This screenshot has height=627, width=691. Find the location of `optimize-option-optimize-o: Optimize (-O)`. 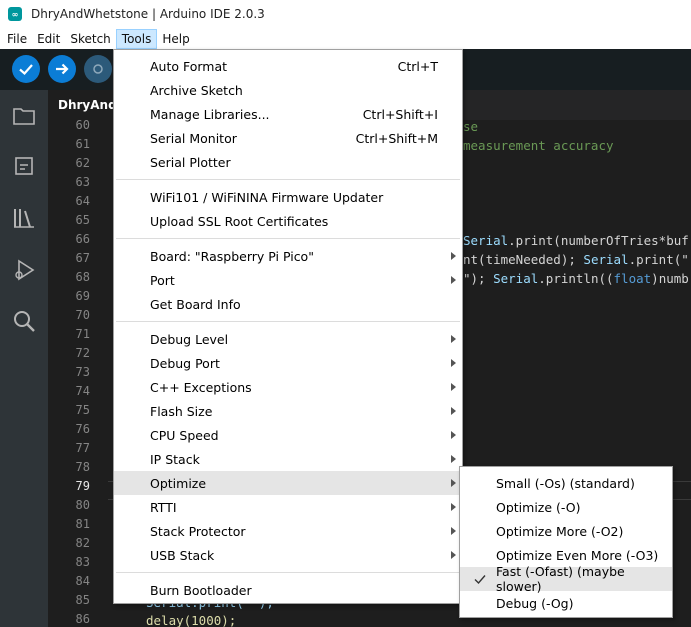

optimize-option-optimize-o: Optimize (-O) is located at coordinates (566, 507).